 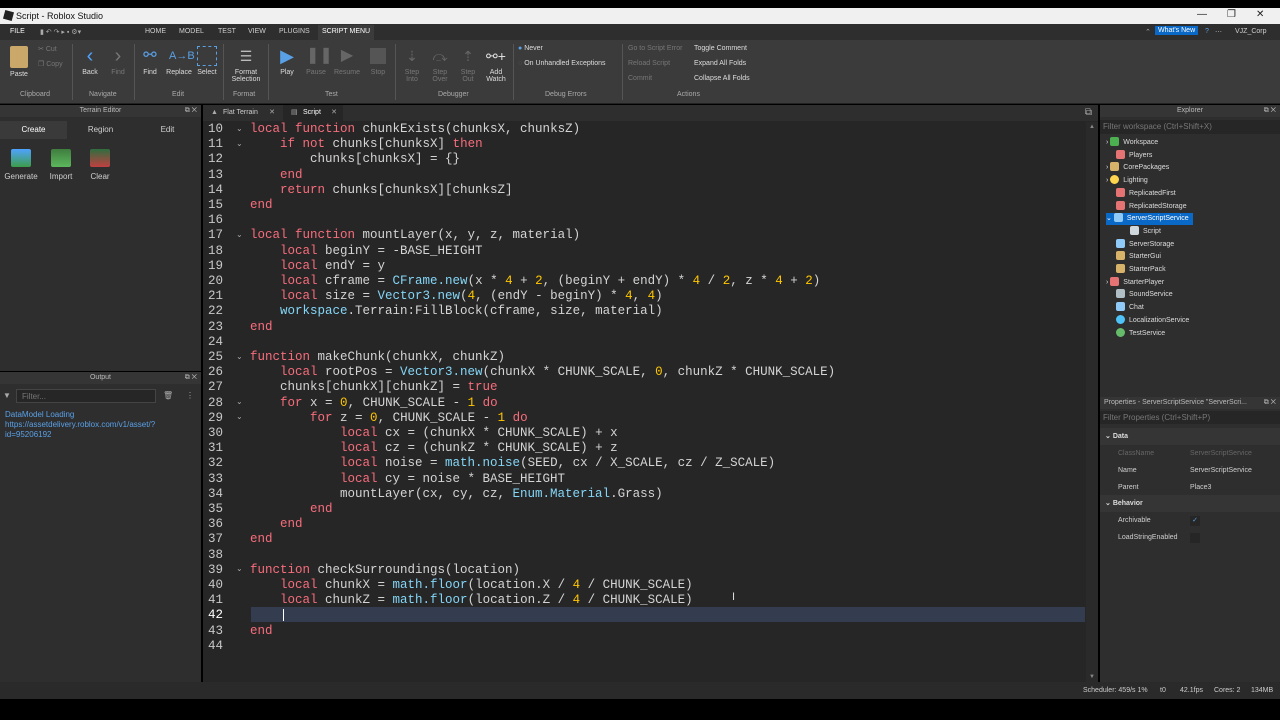 I want to click on property-row-archivable: Archivable ✓, so click(x=1190, y=520).